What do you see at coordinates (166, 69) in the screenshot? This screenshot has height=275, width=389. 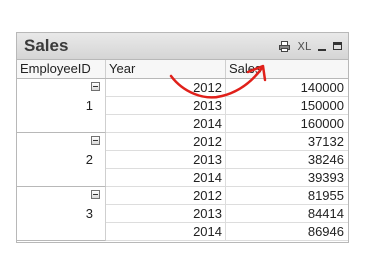 I see `column-header-year: Year` at bounding box center [166, 69].